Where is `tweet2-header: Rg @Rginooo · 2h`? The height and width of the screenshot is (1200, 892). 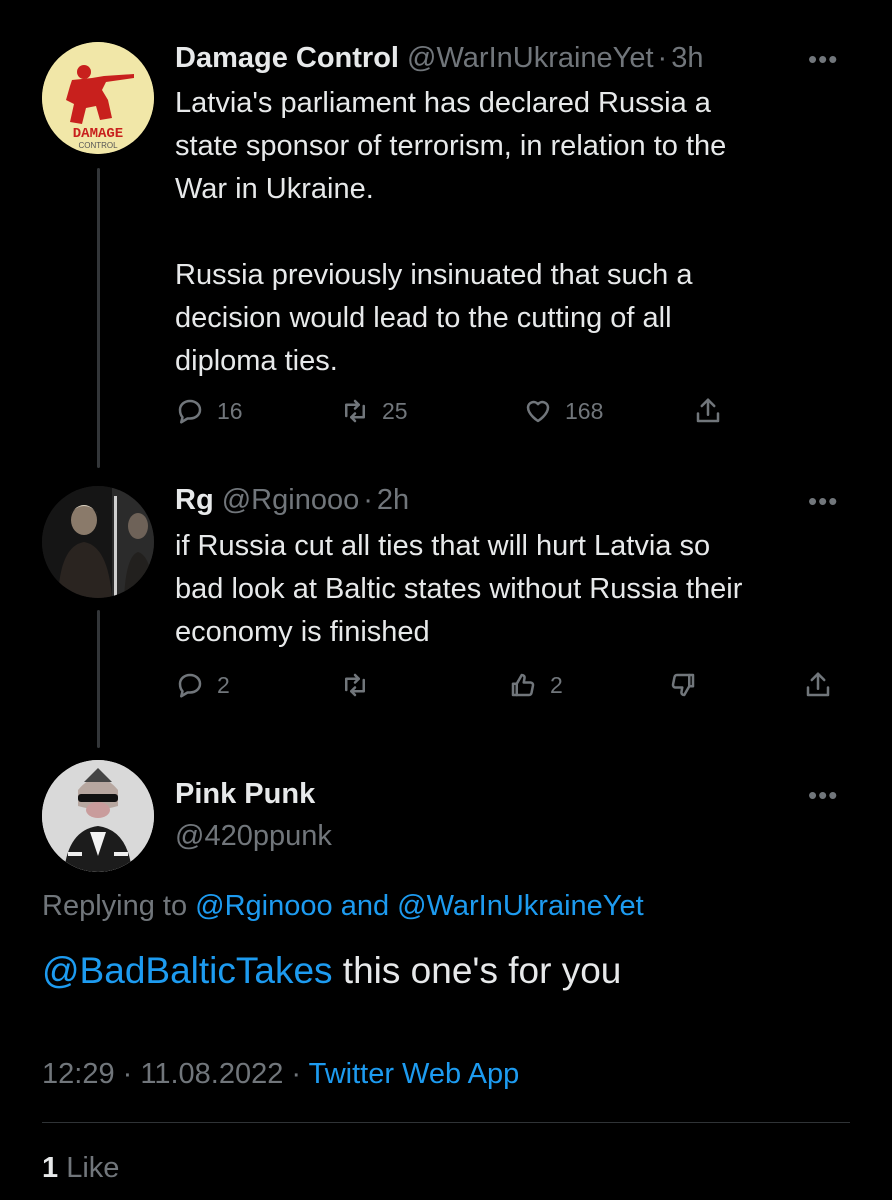
tweet2-header: Rg @Rginooo · 2h is located at coordinates (292, 500).